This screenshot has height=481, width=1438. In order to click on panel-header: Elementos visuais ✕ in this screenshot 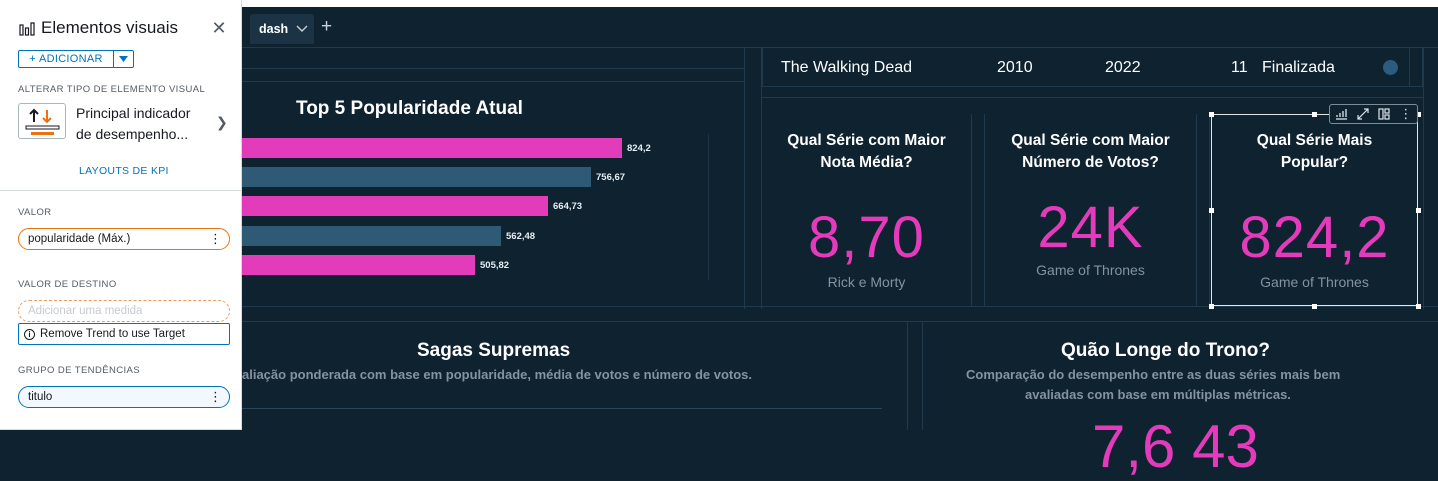, I will do `click(121, 22)`.